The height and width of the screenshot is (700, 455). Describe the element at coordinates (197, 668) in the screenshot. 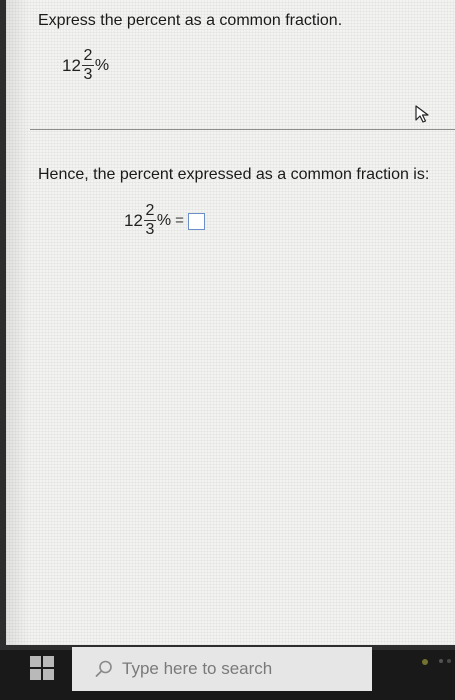

I see `search-placeholder: Type here to search` at that location.